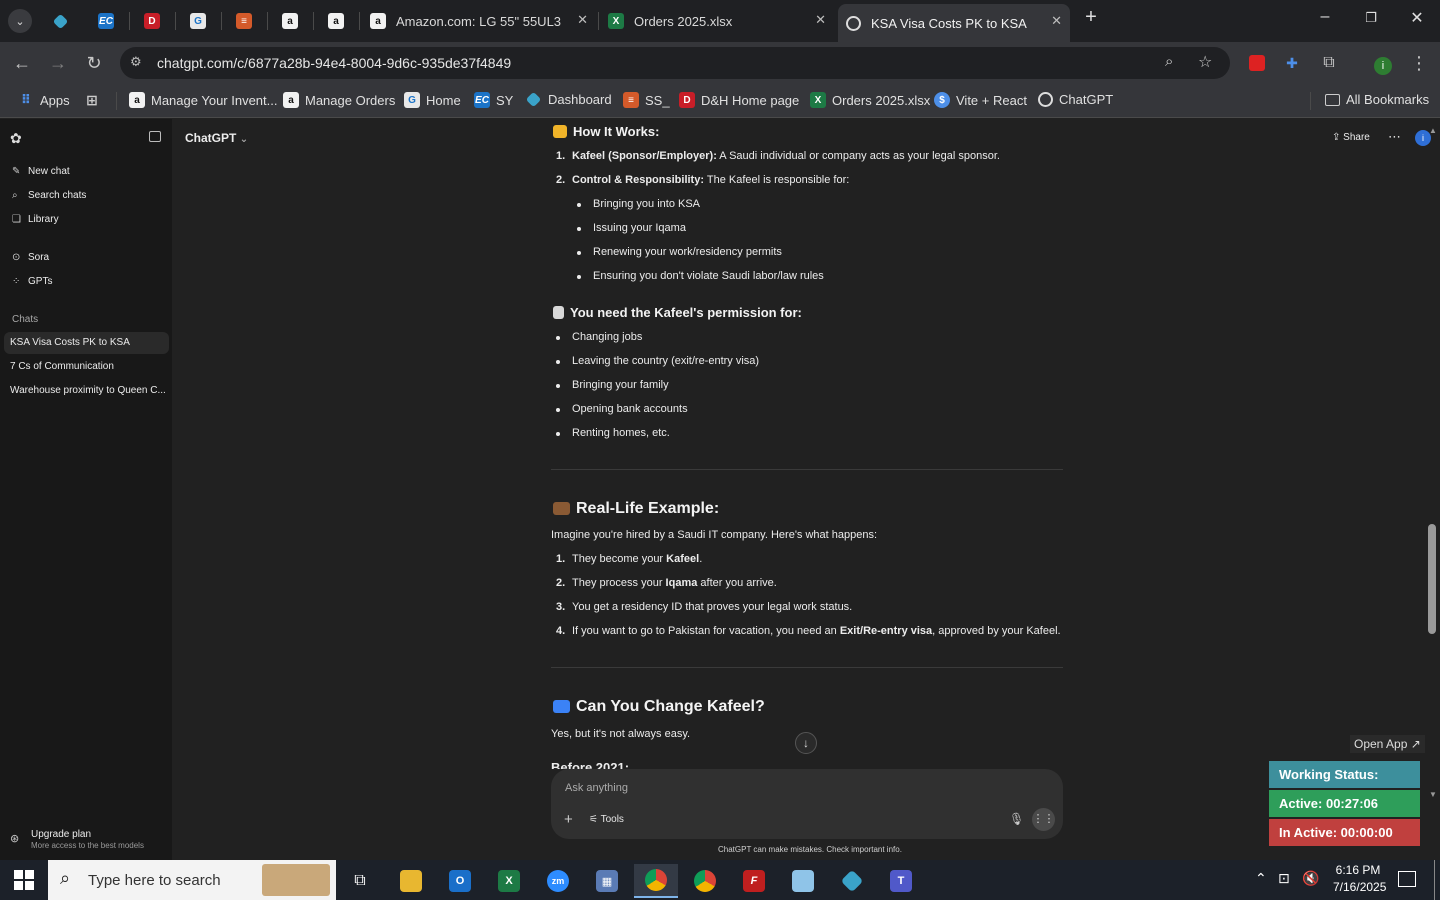  Describe the element at coordinates (1433, 130) in the screenshot. I see `scroll-up-arrow: ▲` at that location.